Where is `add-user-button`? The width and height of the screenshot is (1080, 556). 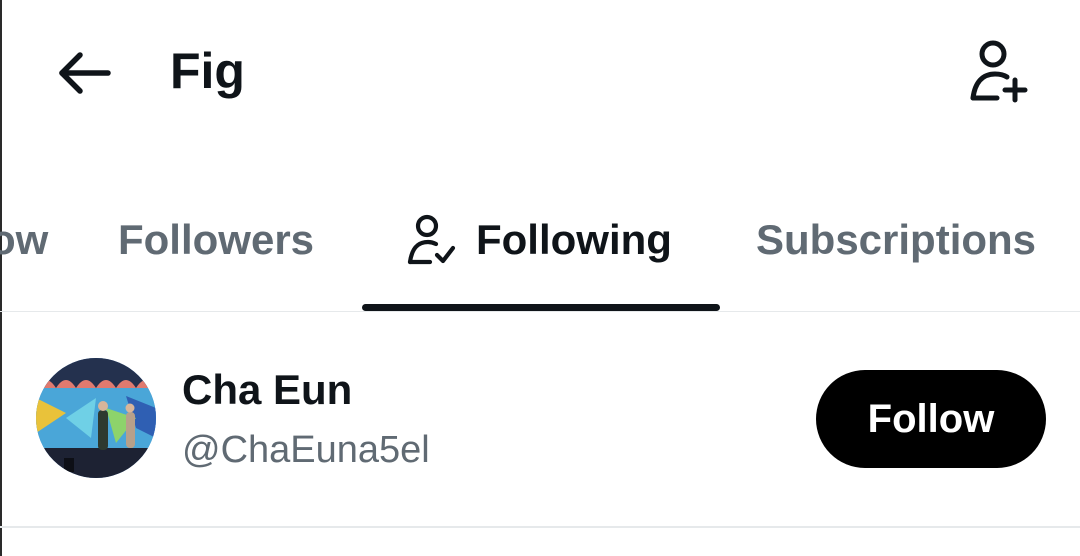 add-user-button is located at coordinates (1000, 71).